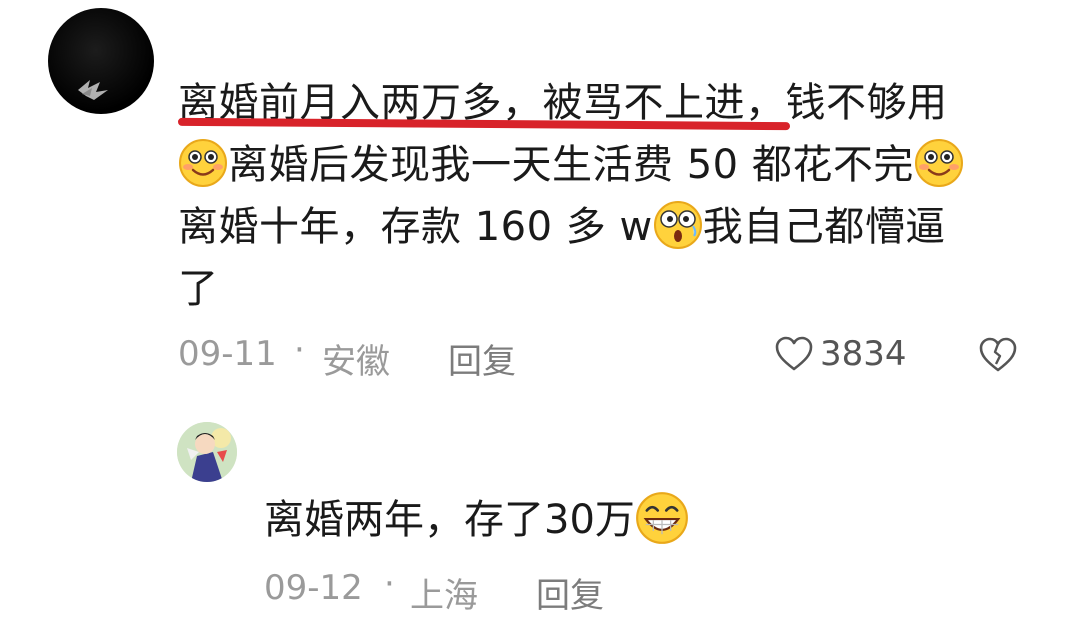  I want to click on reply-meta: 09-12 · 上海 回复, so click(564, 591).